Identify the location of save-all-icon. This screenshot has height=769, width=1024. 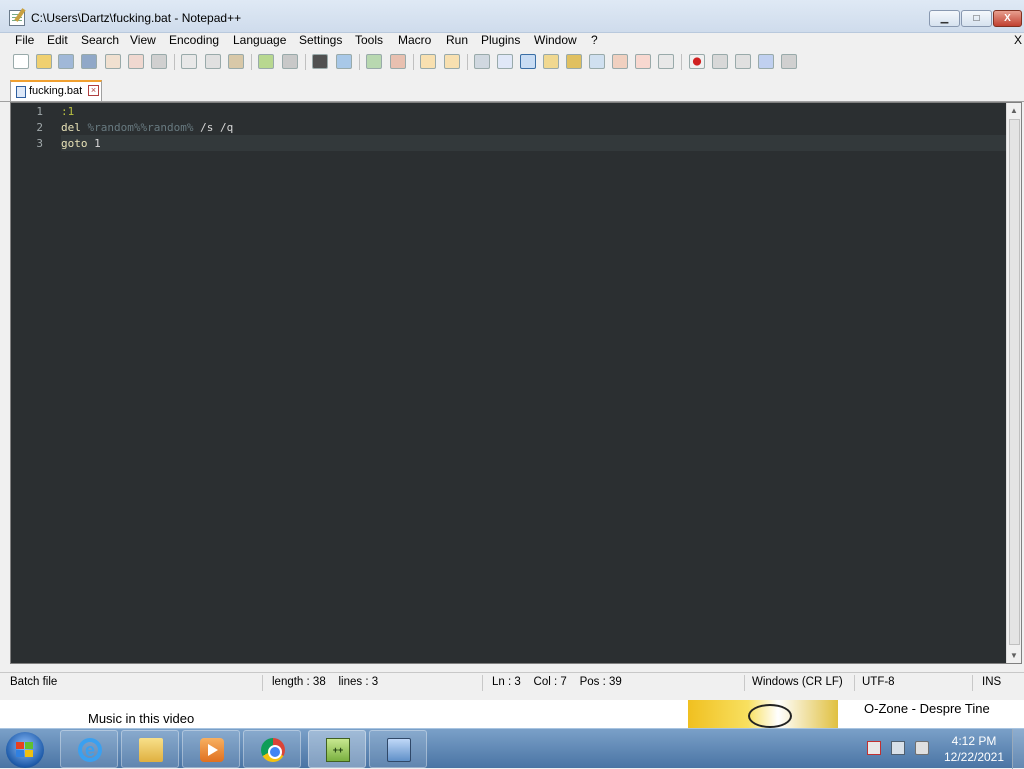
(89, 61).